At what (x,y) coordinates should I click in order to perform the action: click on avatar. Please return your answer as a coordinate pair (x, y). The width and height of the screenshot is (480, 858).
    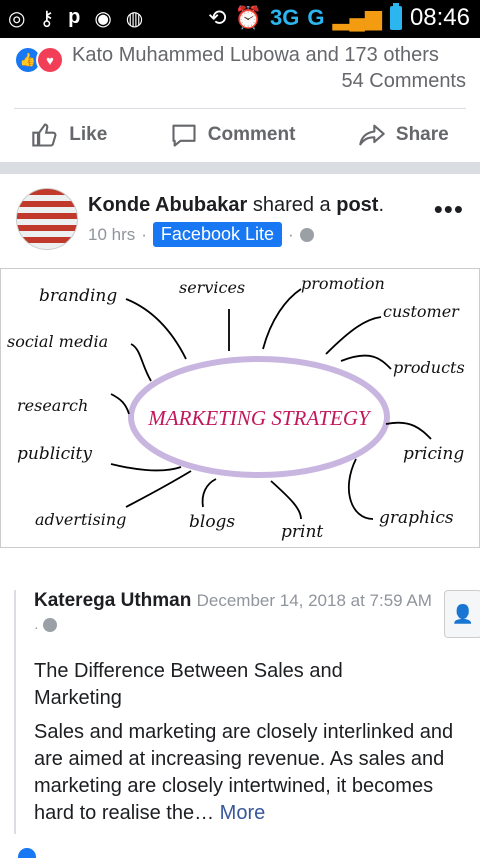
    Looking at the image, I should click on (47, 219).